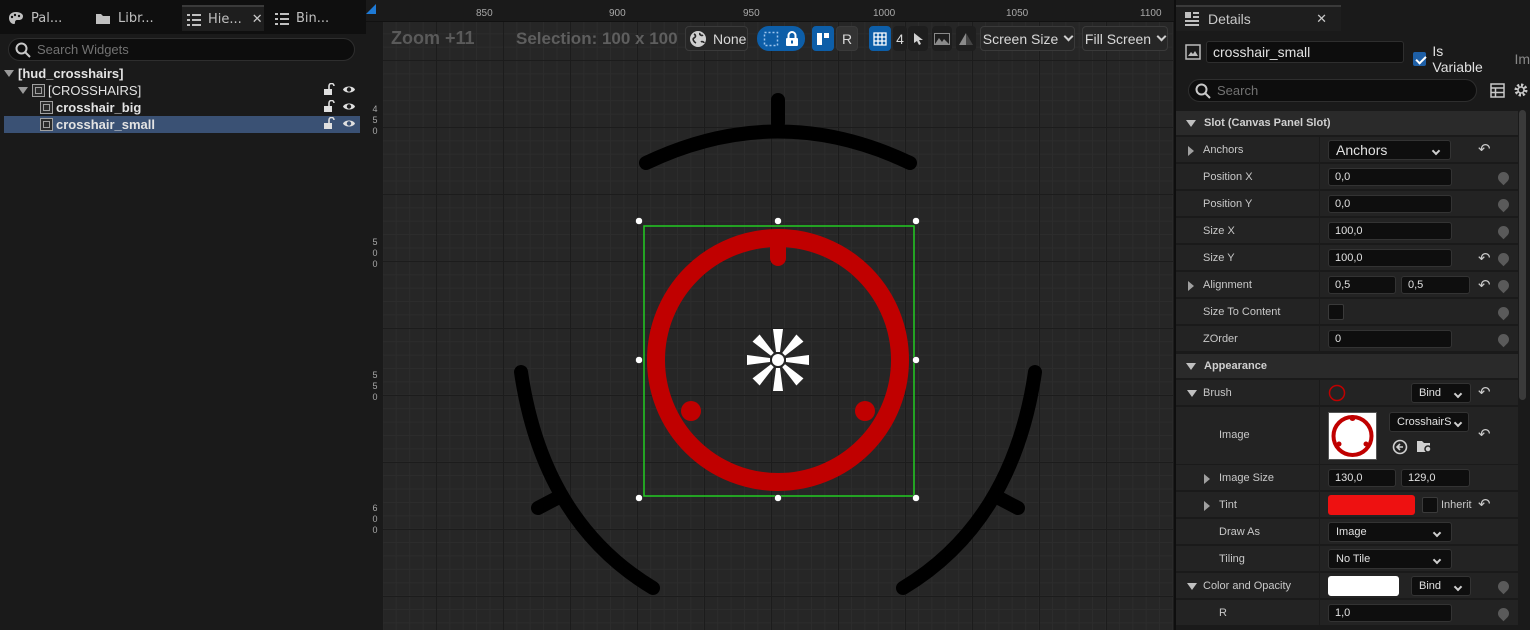 The height and width of the screenshot is (630, 1530). Describe the element at coordinates (966, 38) in the screenshot. I see `flip-button` at that location.